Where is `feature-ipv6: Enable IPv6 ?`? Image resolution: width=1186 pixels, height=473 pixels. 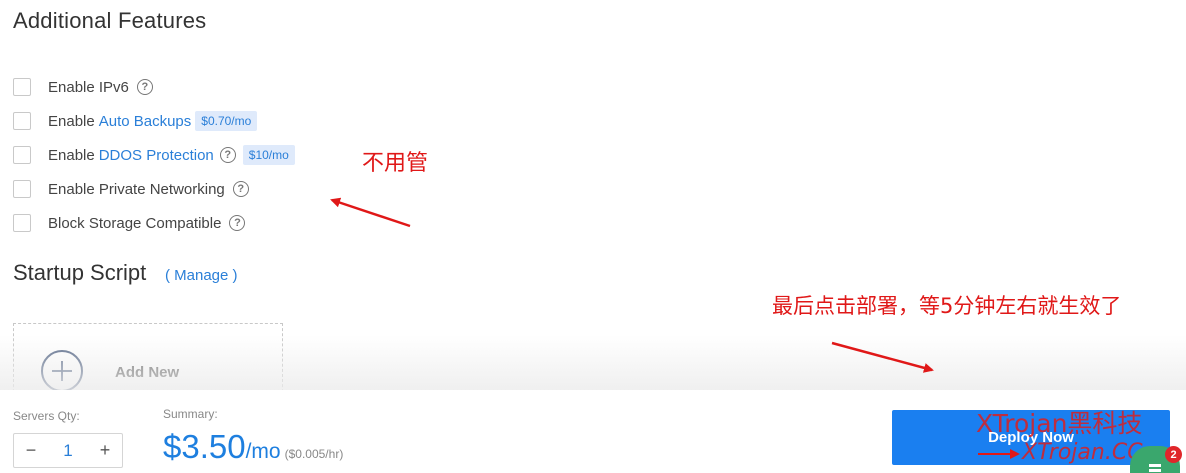
feature-ipv6: Enable IPv6 ? is located at coordinates (154, 87).